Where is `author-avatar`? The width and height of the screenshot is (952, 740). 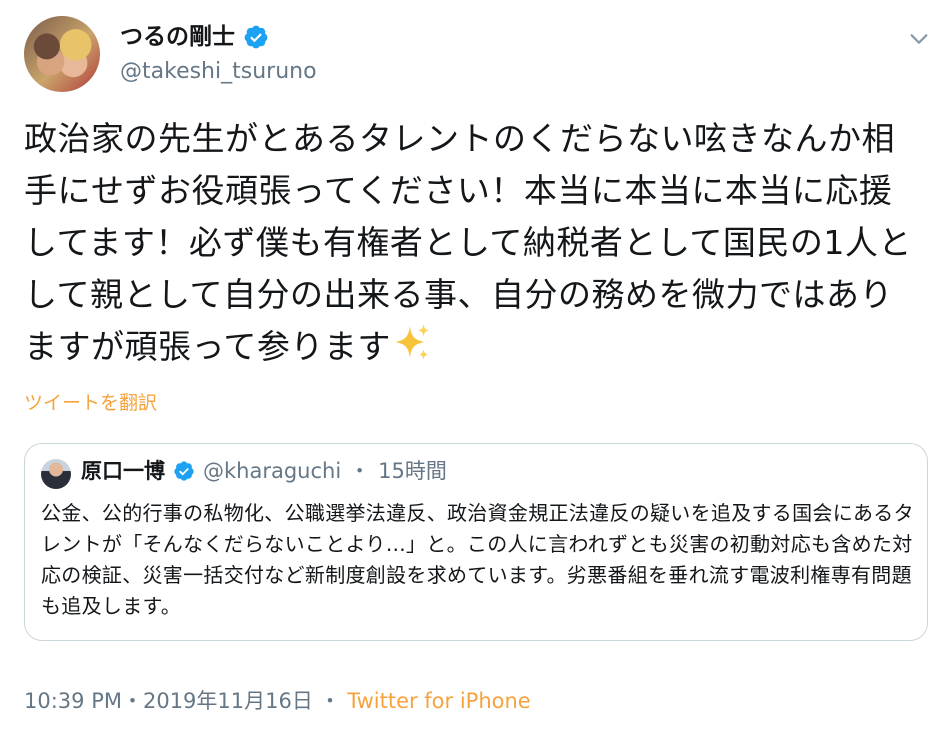 author-avatar is located at coordinates (62, 54).